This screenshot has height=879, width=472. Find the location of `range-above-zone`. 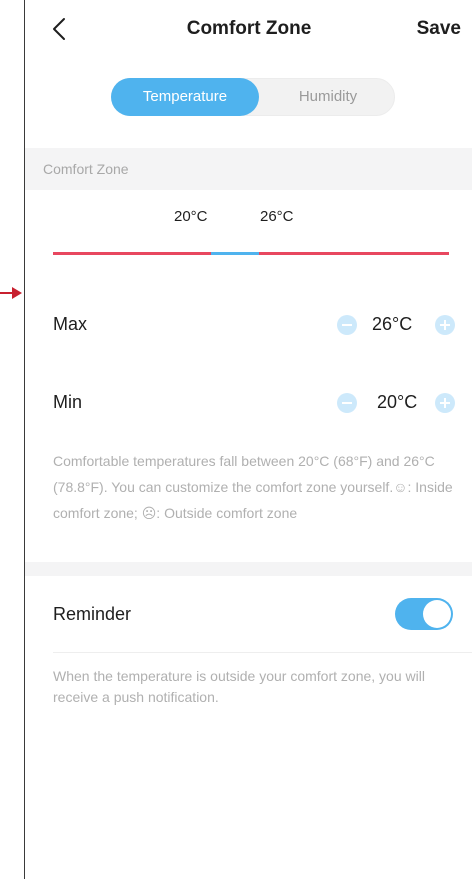

range-above-zone is located at coordinates (354, 253).